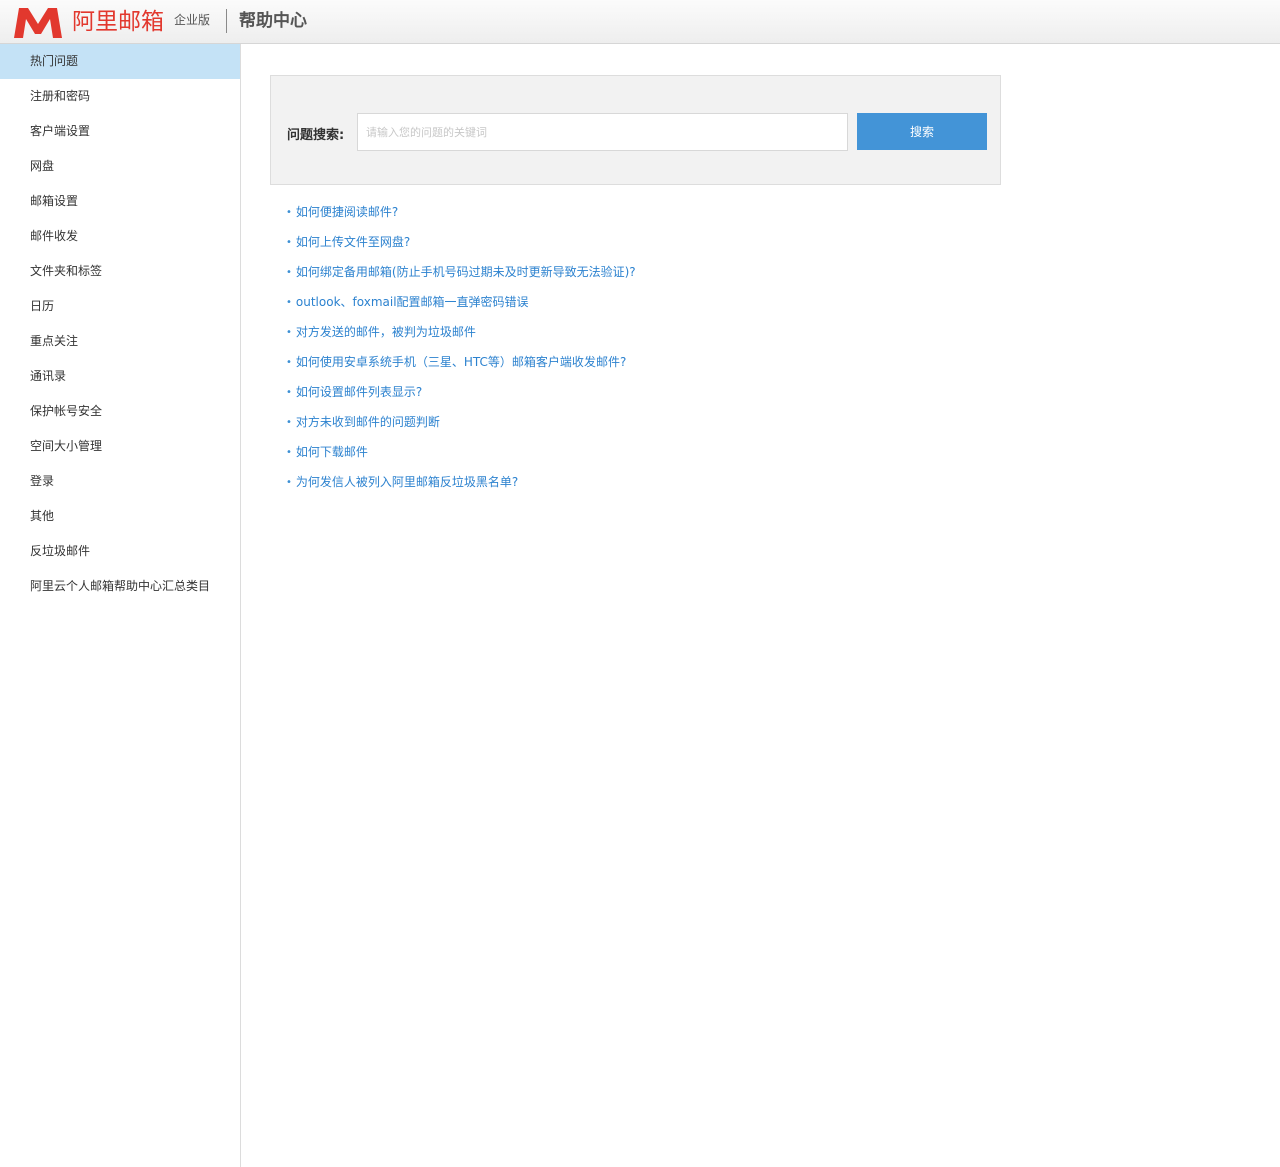 Image resolution: width=1280 pixels, height=1167 pixels. Describe the element at coordinates (461, 212) in the screenshot. I see `list-item: • 如何便捷阅读邮件?` at that location.